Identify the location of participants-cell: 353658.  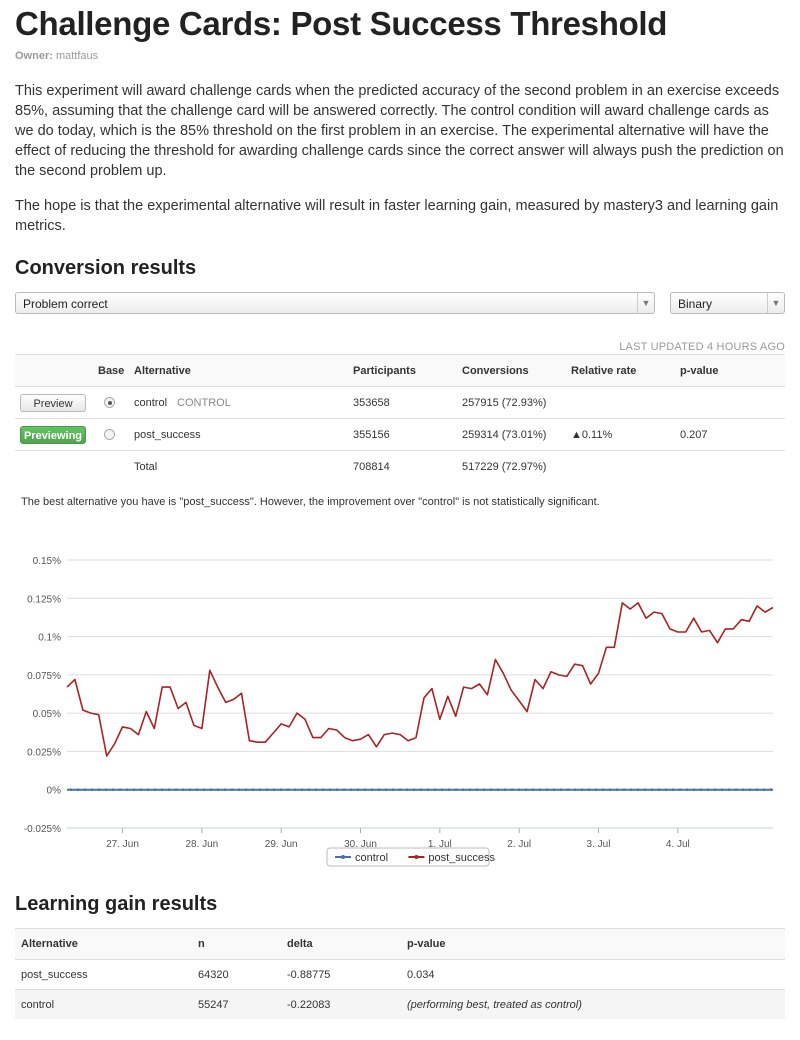
(407, 402).